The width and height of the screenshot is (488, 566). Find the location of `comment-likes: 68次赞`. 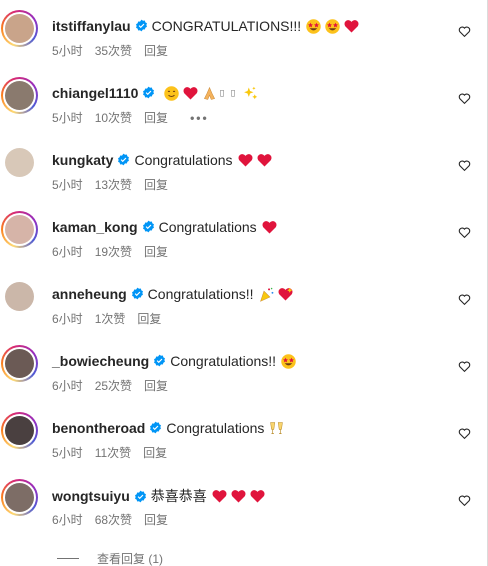

comment-likes: 68次赞 is located at coordinates (113, 519).